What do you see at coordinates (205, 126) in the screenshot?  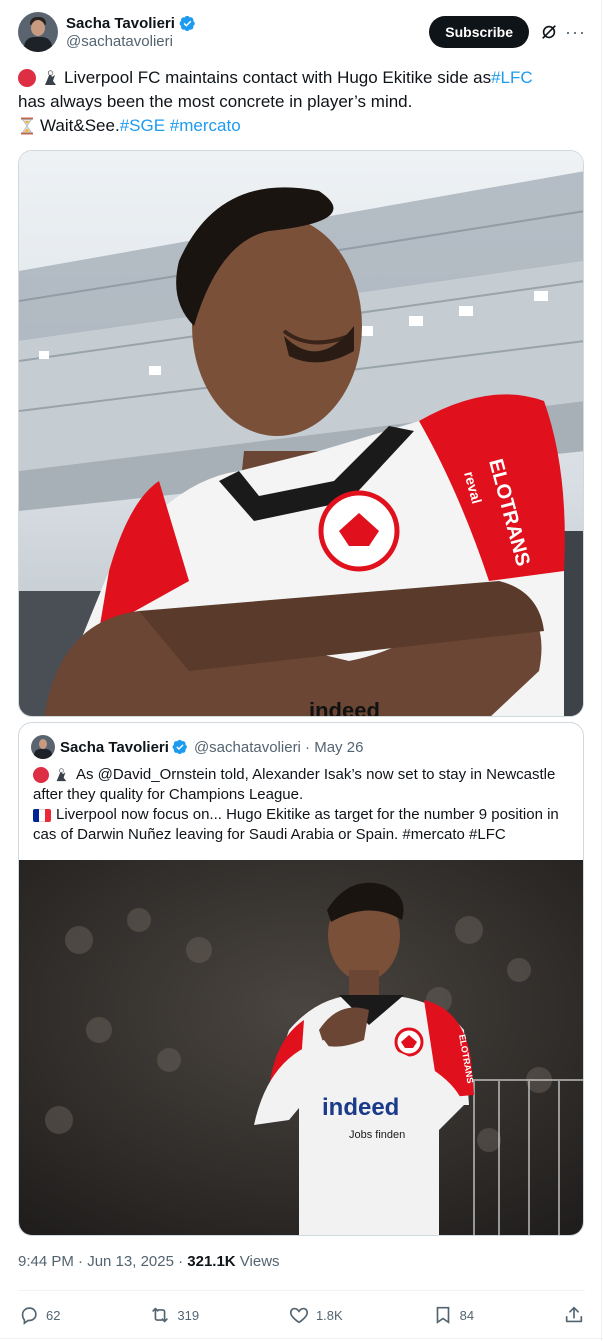 I see `hashtag-mercato: #mercato` at bounding box center [205, 126].